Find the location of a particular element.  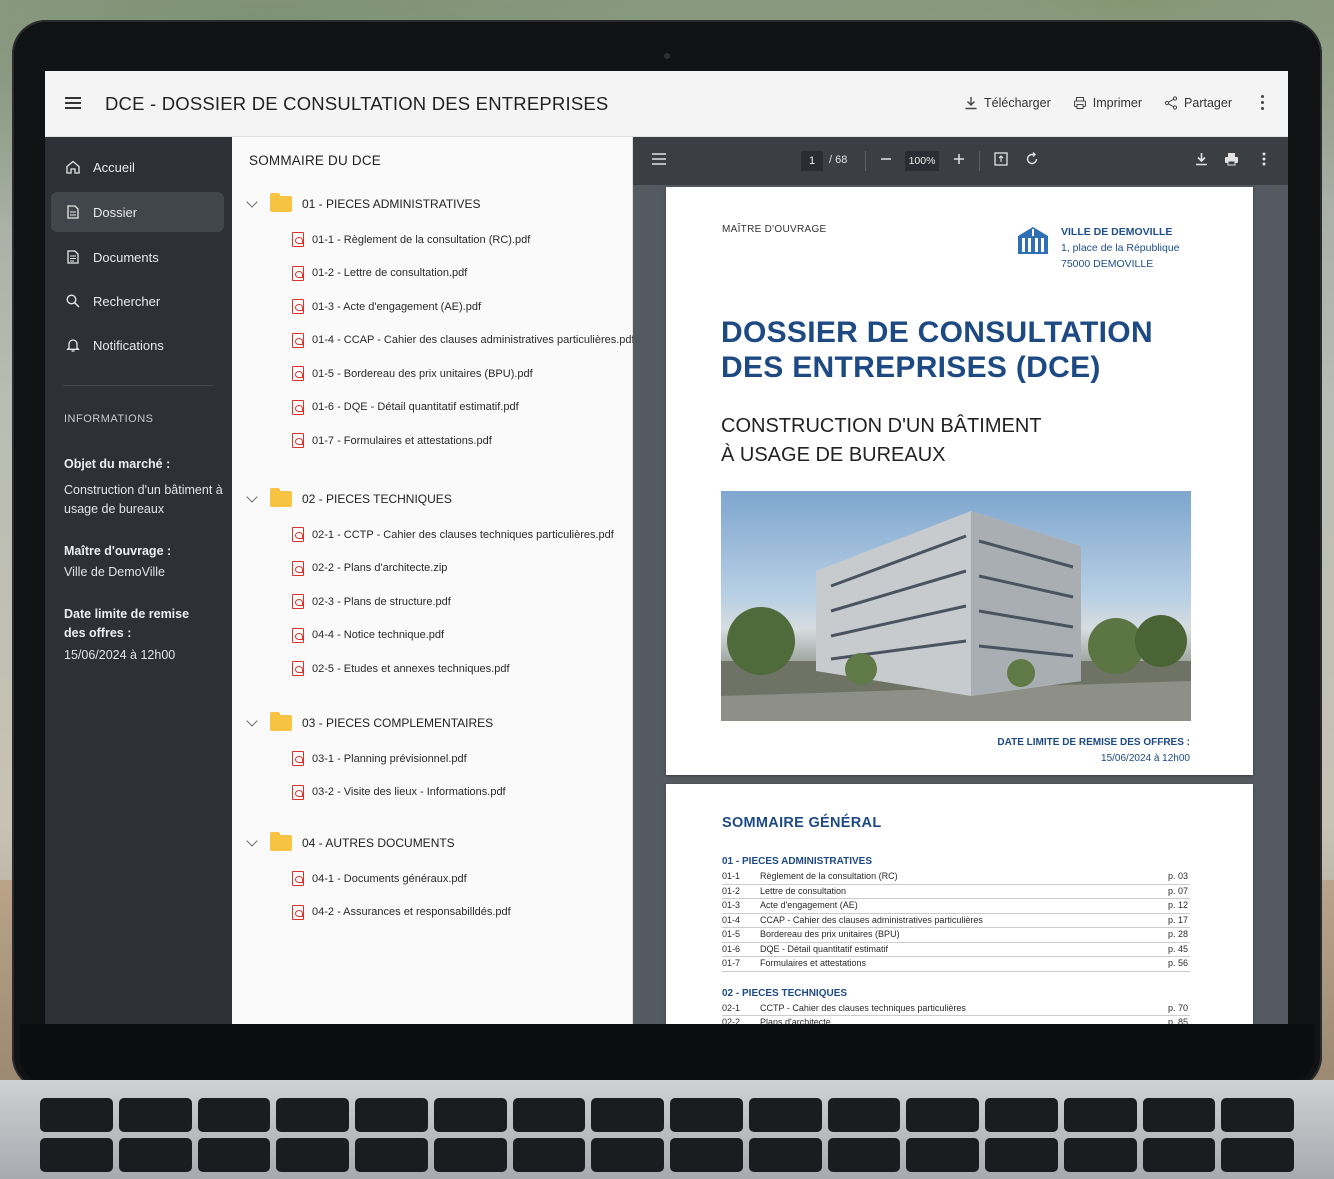

file-item: 02-5 - Etudes et annexes techniques.pdf is located at coordinates (401, 668).